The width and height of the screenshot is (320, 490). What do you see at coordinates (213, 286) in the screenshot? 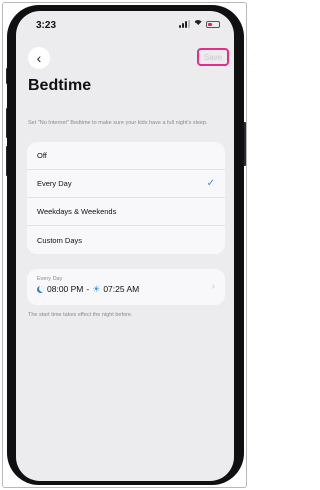
I see `chevron-right-icon: ›` at bounding box center [213, 286].